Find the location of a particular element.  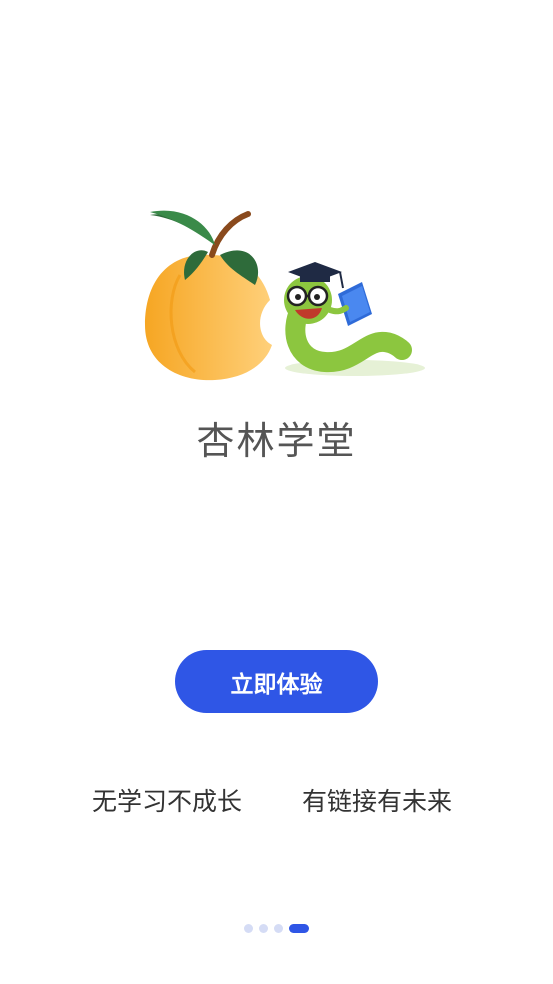

page-indicator is located at coordinates (276, 928).